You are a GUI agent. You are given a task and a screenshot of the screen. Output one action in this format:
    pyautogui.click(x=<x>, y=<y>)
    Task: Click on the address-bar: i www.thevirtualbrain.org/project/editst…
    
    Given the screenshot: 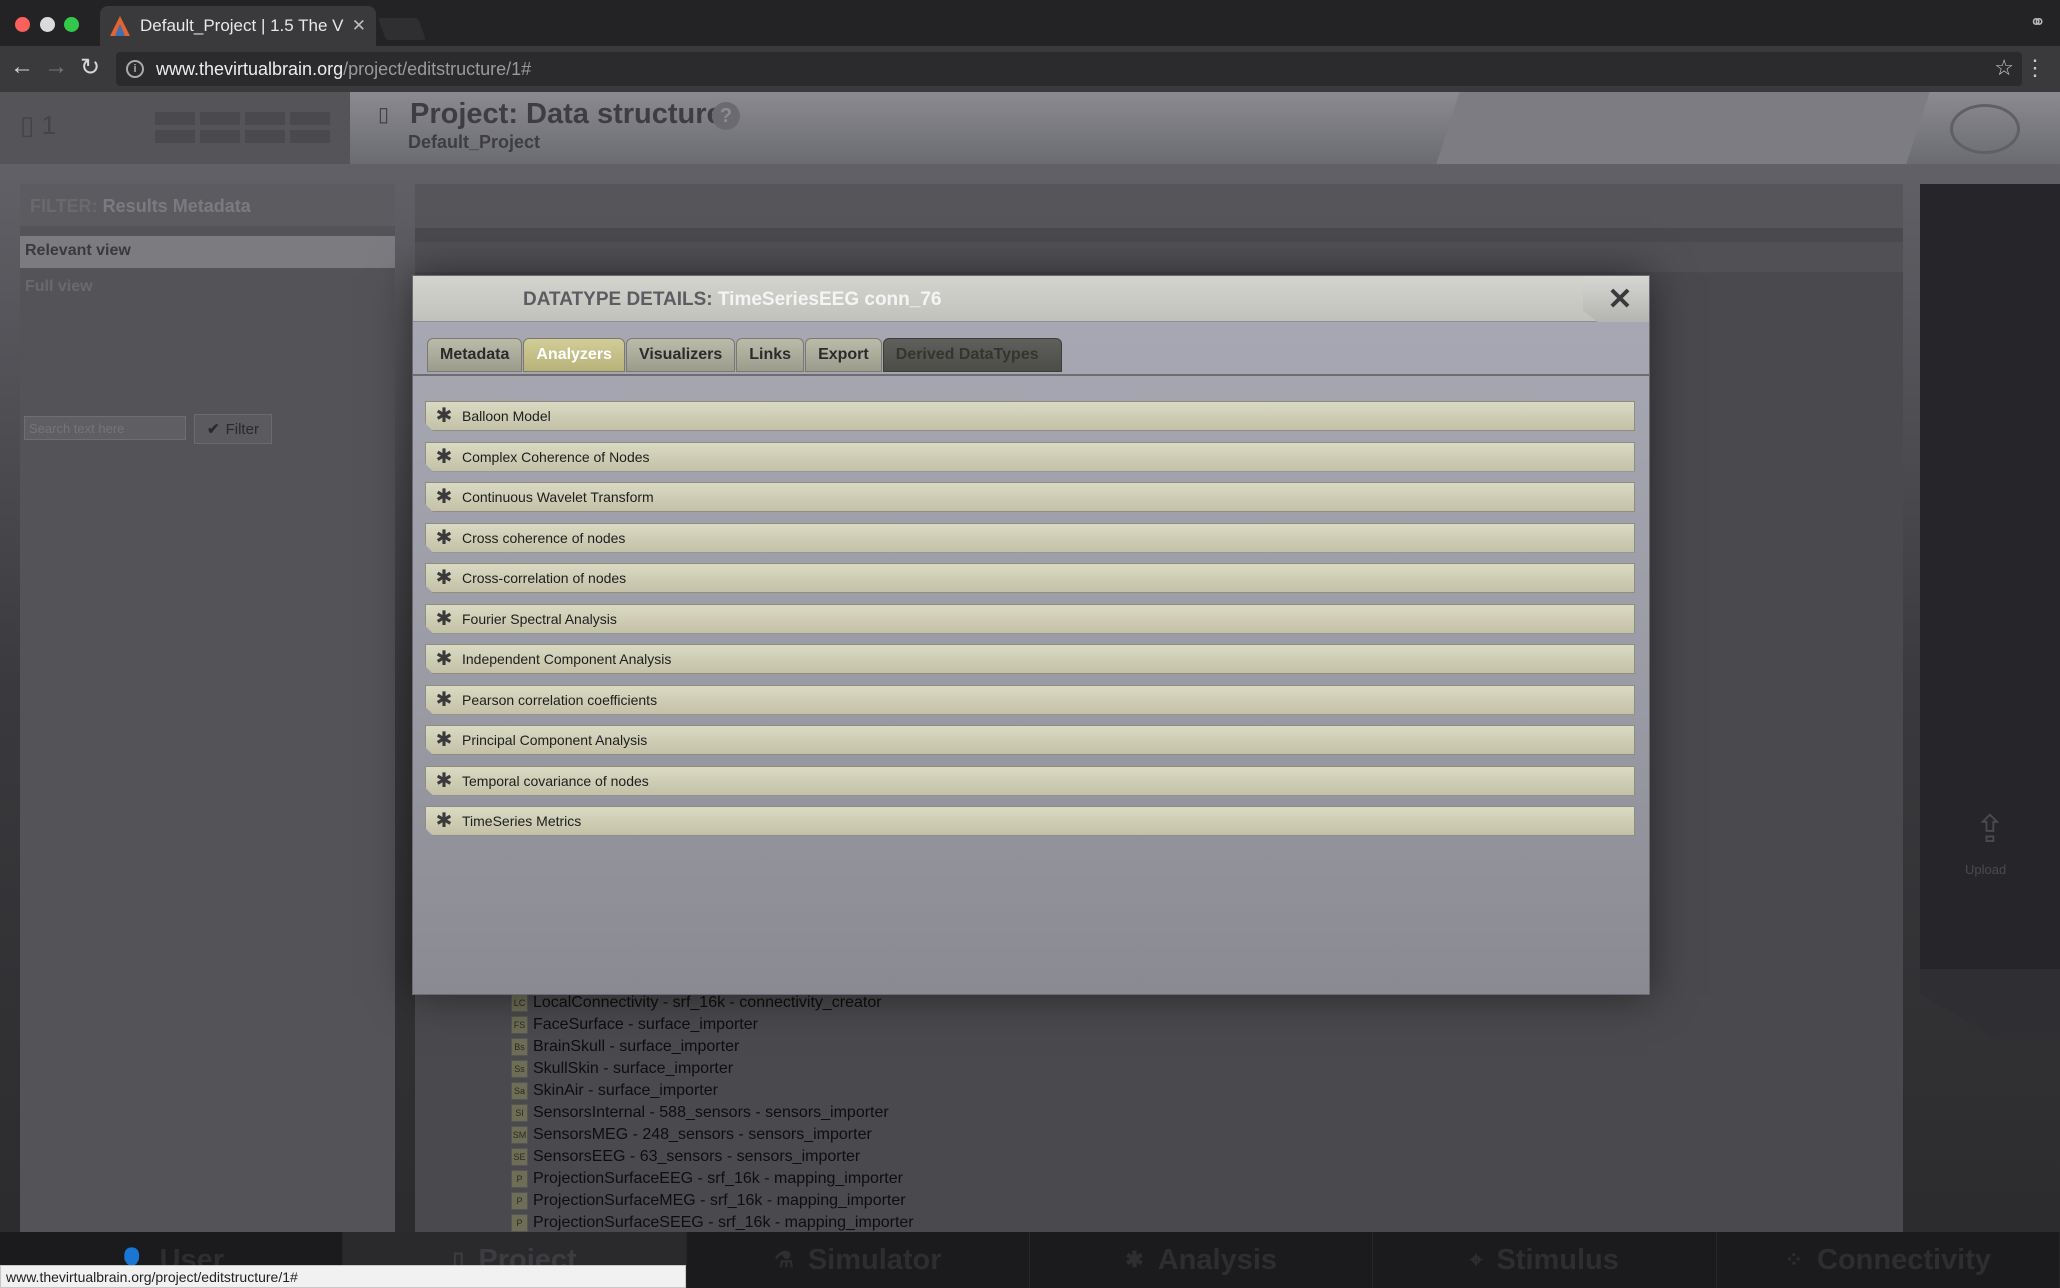 What is the action you would take?
    pyautogui.click(x=1069, y=69)
    